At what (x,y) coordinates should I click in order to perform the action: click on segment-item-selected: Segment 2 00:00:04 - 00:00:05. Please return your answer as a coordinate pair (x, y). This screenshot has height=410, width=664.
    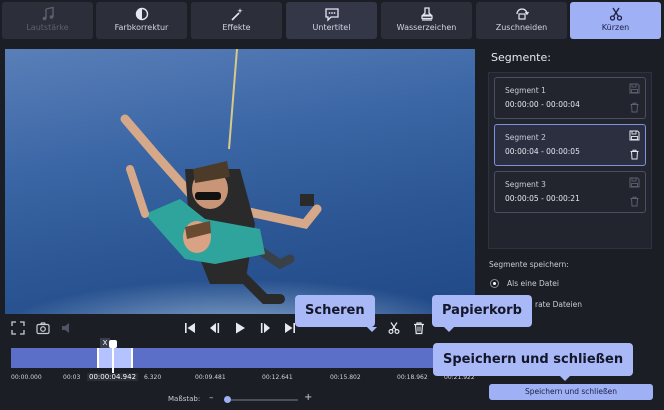
    Looking at the image, I should click on (570, 145).